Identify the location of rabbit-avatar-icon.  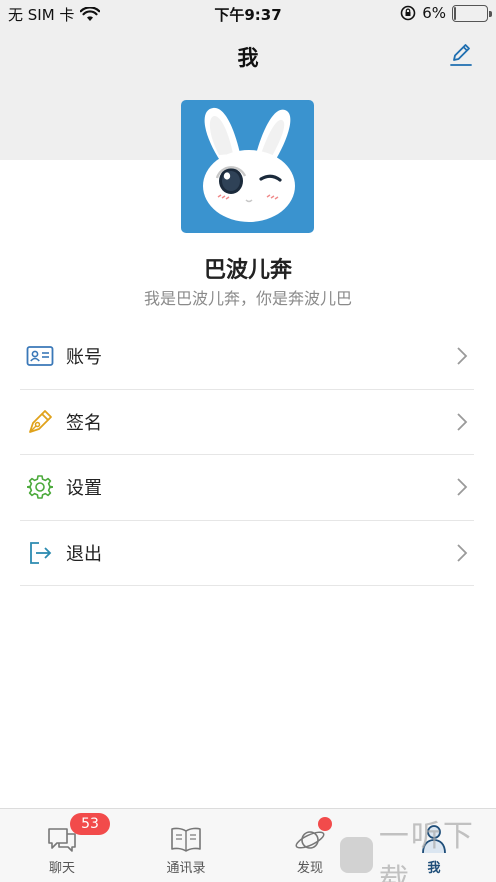
(249, 164).